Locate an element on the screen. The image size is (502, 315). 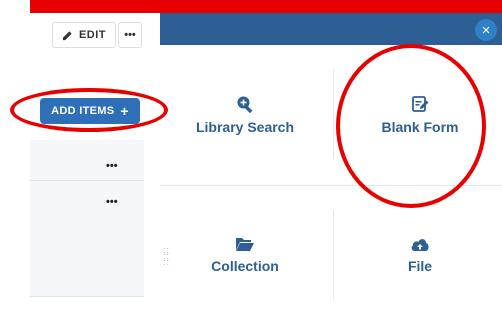
library-search-label: Library Search is located at coordinates (245, 127).